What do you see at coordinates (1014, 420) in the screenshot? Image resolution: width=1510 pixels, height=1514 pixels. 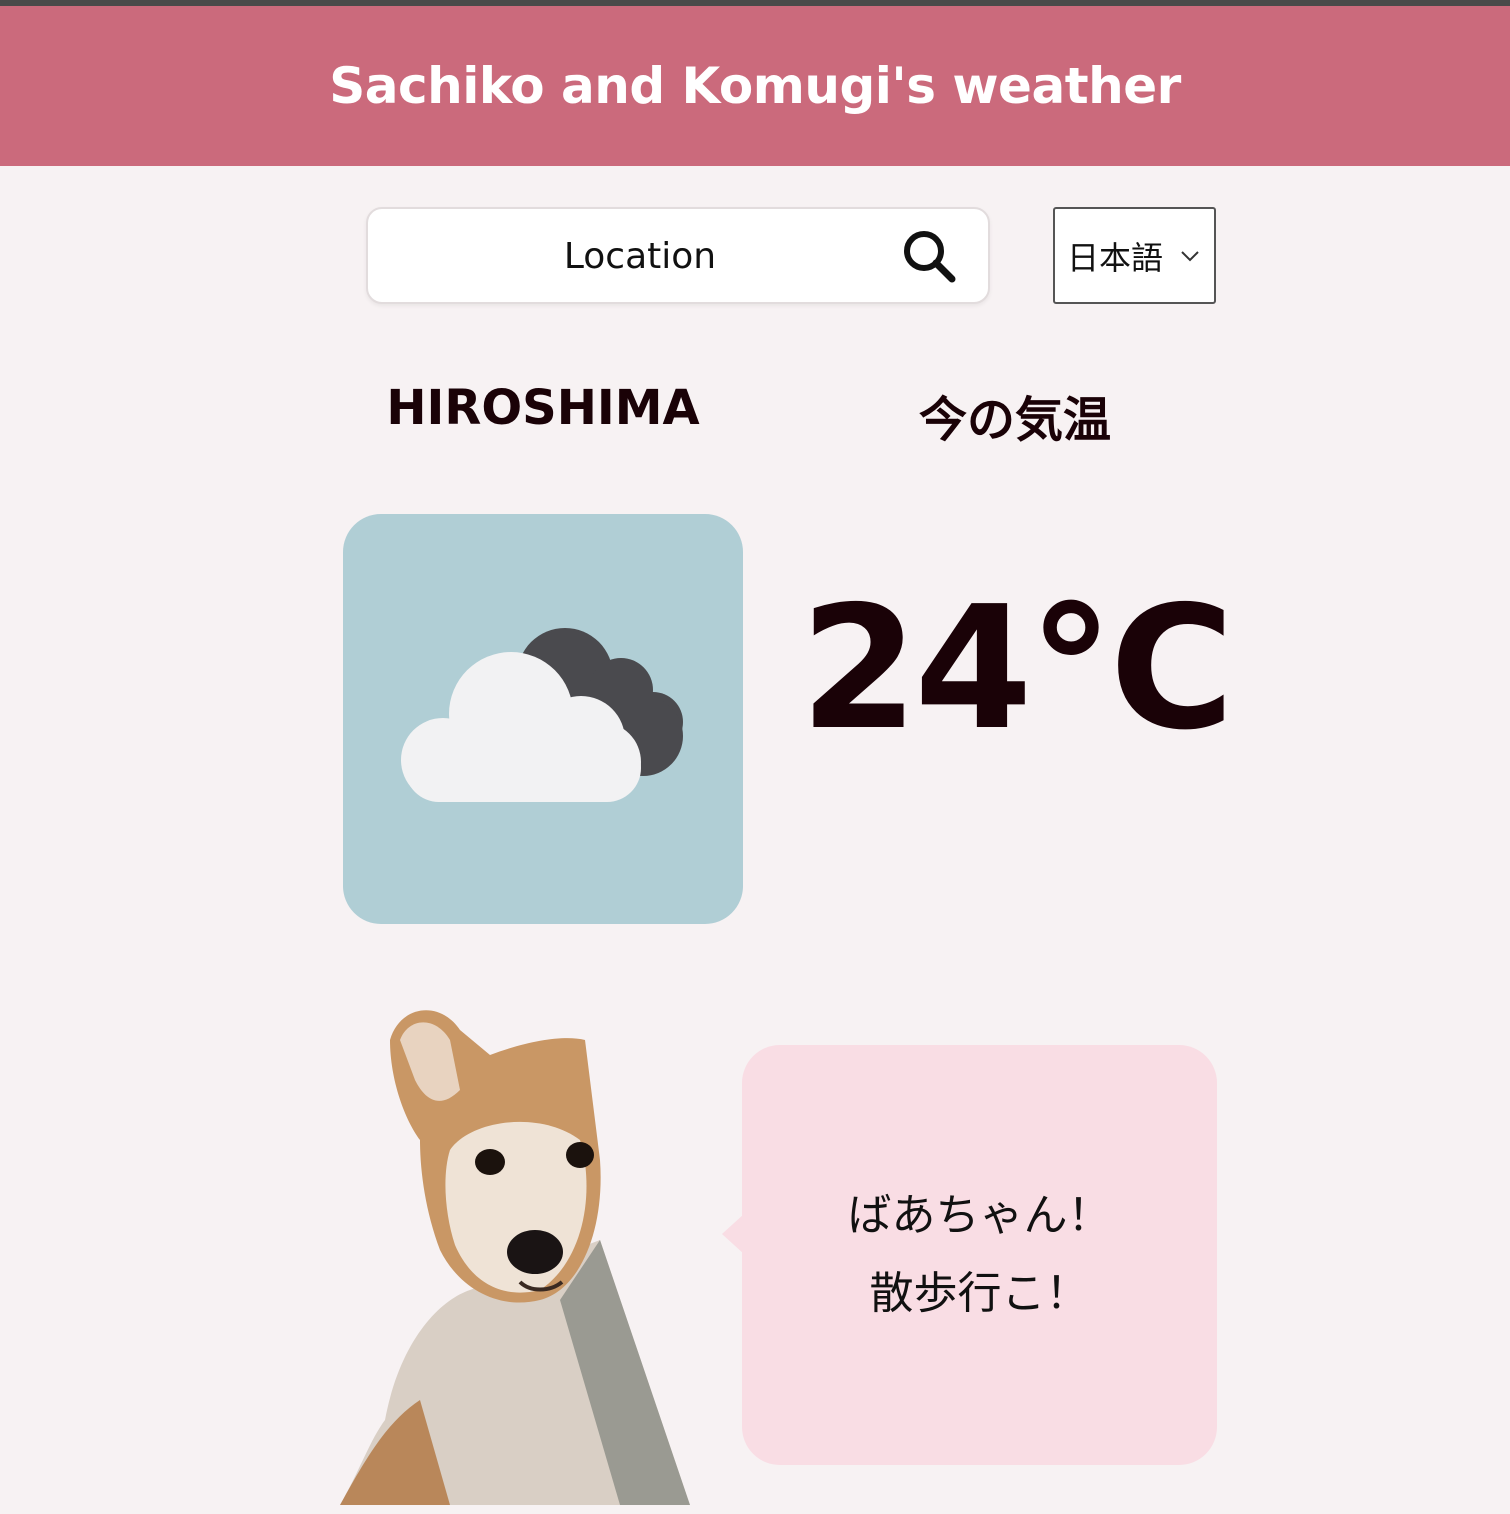 I see `current-temp-label: 今の気温` at bounding box center [1014, 420].